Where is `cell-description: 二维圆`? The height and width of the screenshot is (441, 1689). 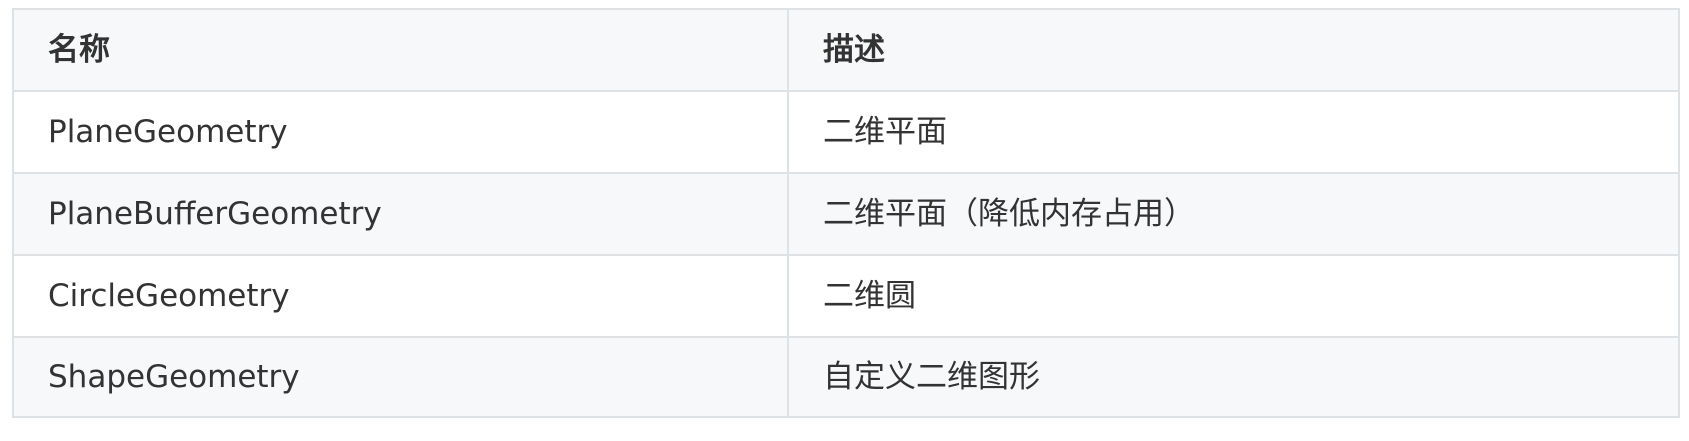 cell-description: 二维圆 is located at coordinates (1233, 296).